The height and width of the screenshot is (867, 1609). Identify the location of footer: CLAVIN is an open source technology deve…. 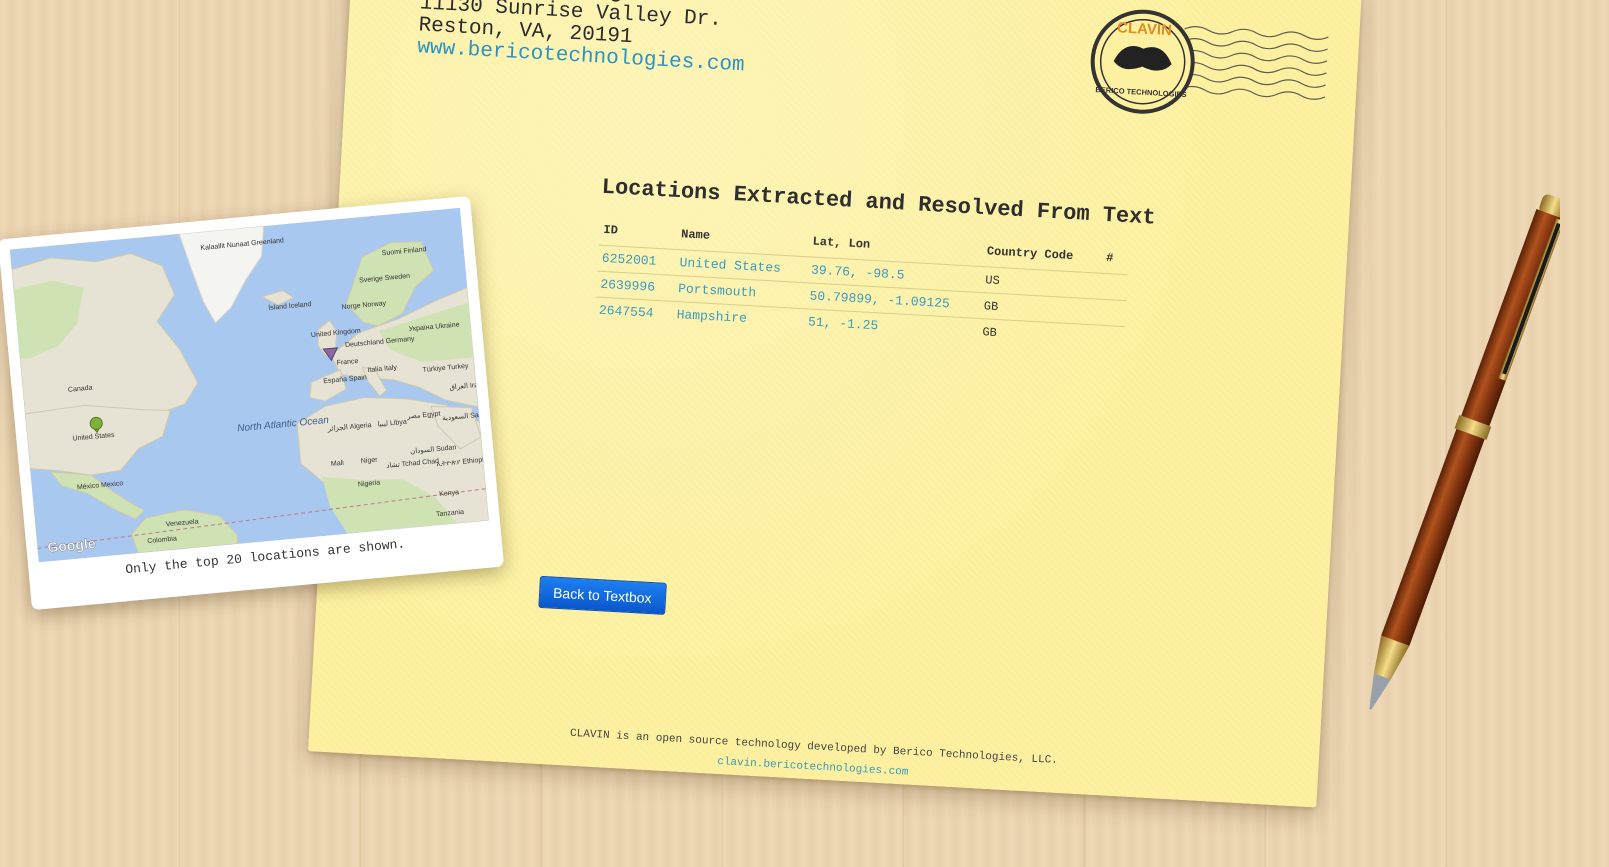
(813, 757).